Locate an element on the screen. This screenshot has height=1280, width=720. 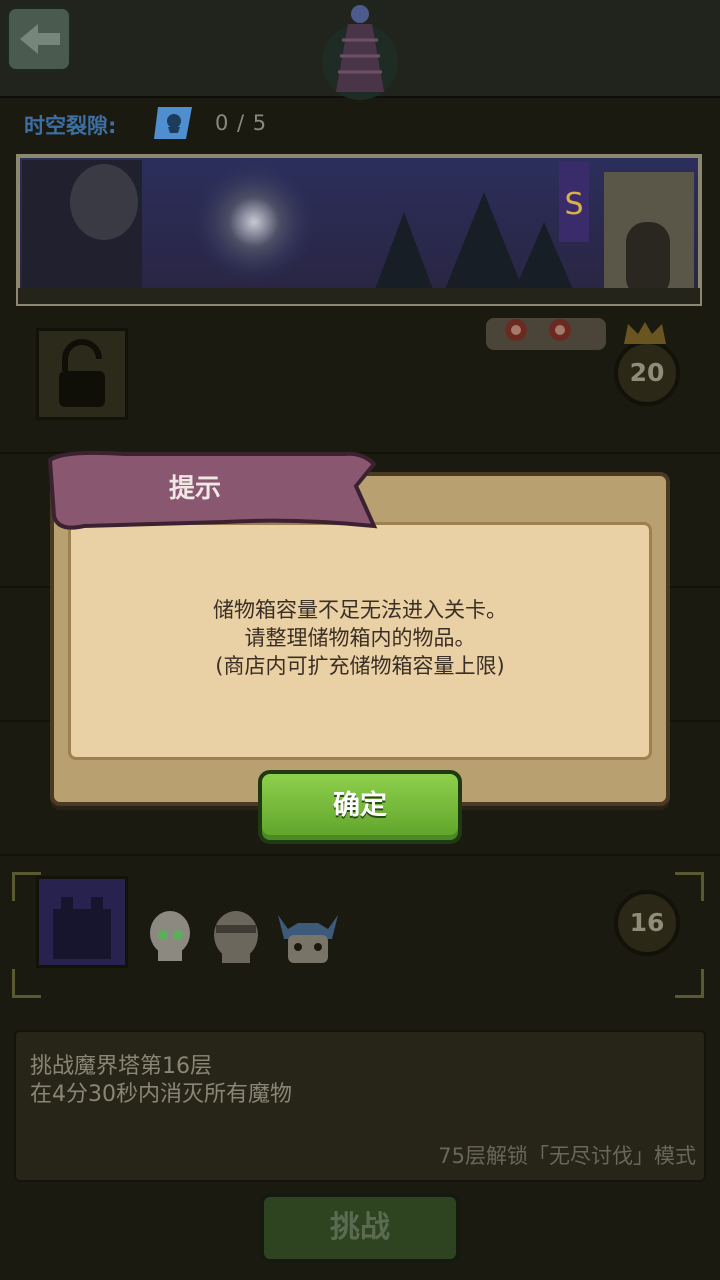
confirm-button: 确定 is located at coordinates (360, 807).